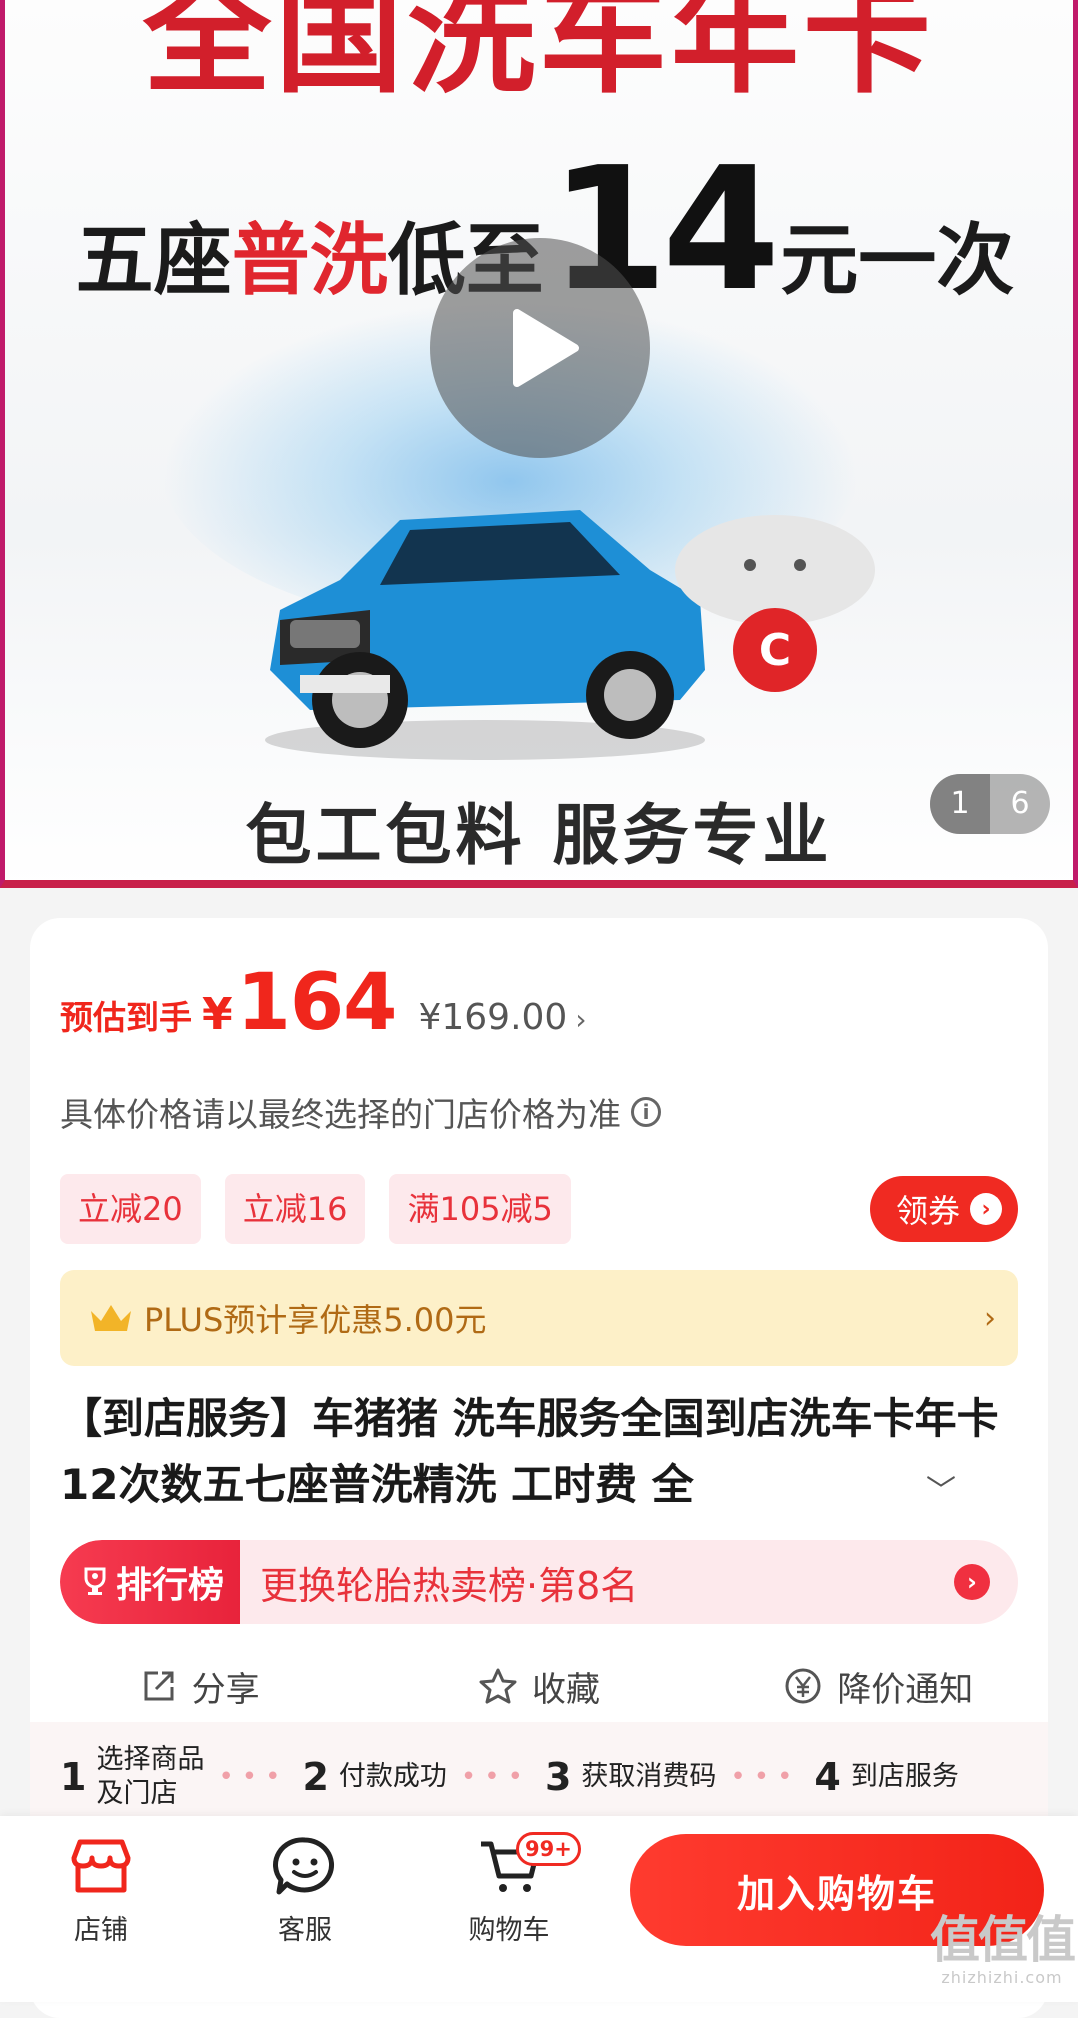 This screenshot has width=1078, height=2018. What do you see at coordinates (137, 1793) in the screenshot?
I see `step-label-line: 及门店` at bounding box center [137, 1793].